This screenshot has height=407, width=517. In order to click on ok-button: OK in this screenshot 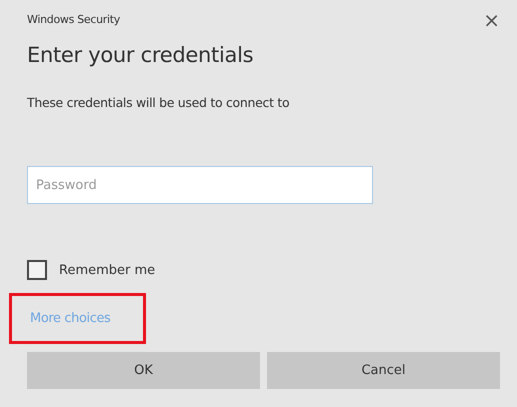, I will do `click(143, 371)`.